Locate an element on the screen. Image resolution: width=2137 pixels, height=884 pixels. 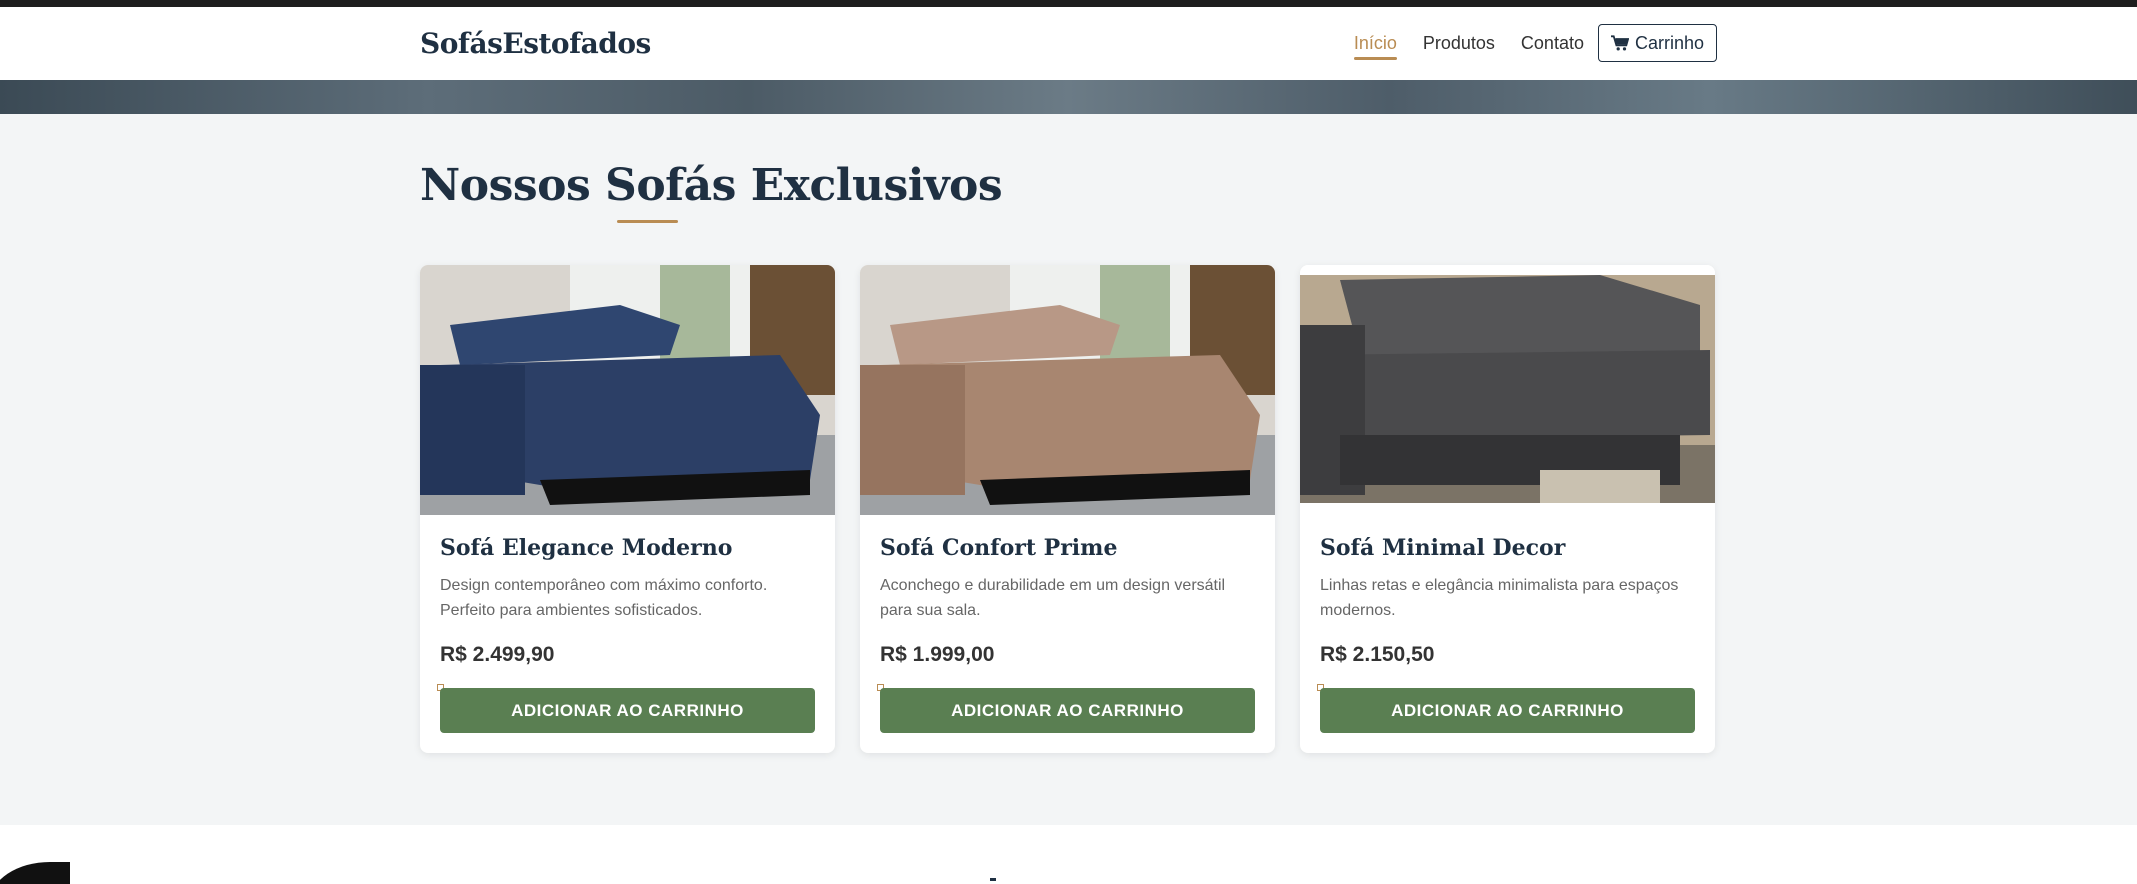
partial-heading-glyph is located at coordinates (993, 879).